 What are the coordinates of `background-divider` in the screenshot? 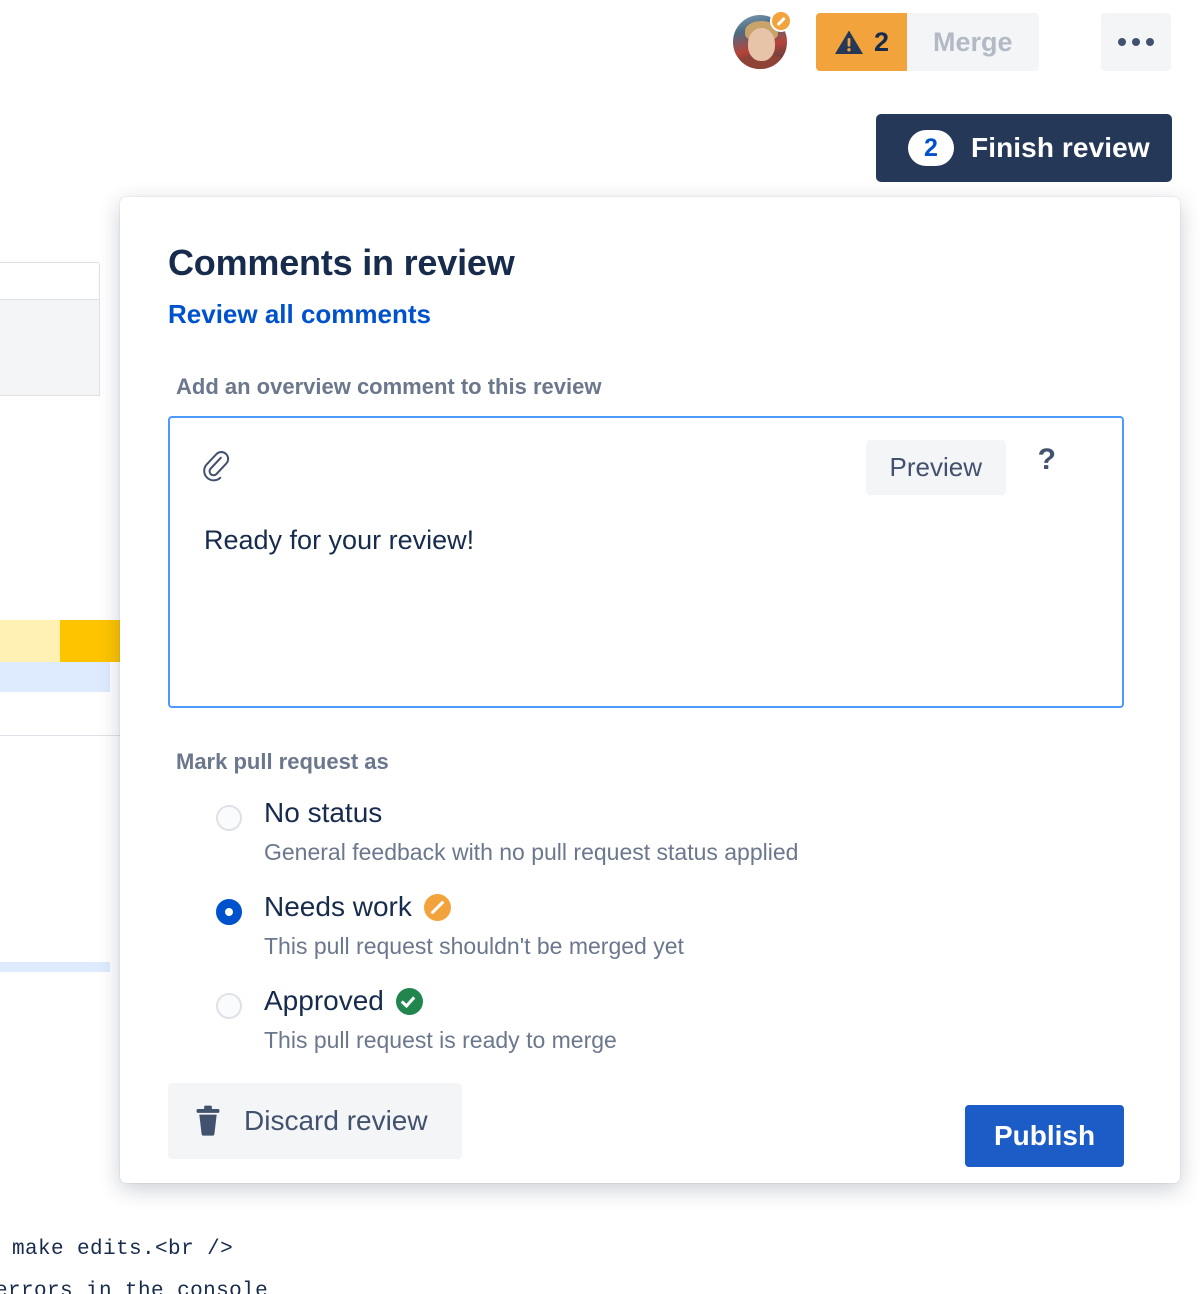 It's located at (60, 735).